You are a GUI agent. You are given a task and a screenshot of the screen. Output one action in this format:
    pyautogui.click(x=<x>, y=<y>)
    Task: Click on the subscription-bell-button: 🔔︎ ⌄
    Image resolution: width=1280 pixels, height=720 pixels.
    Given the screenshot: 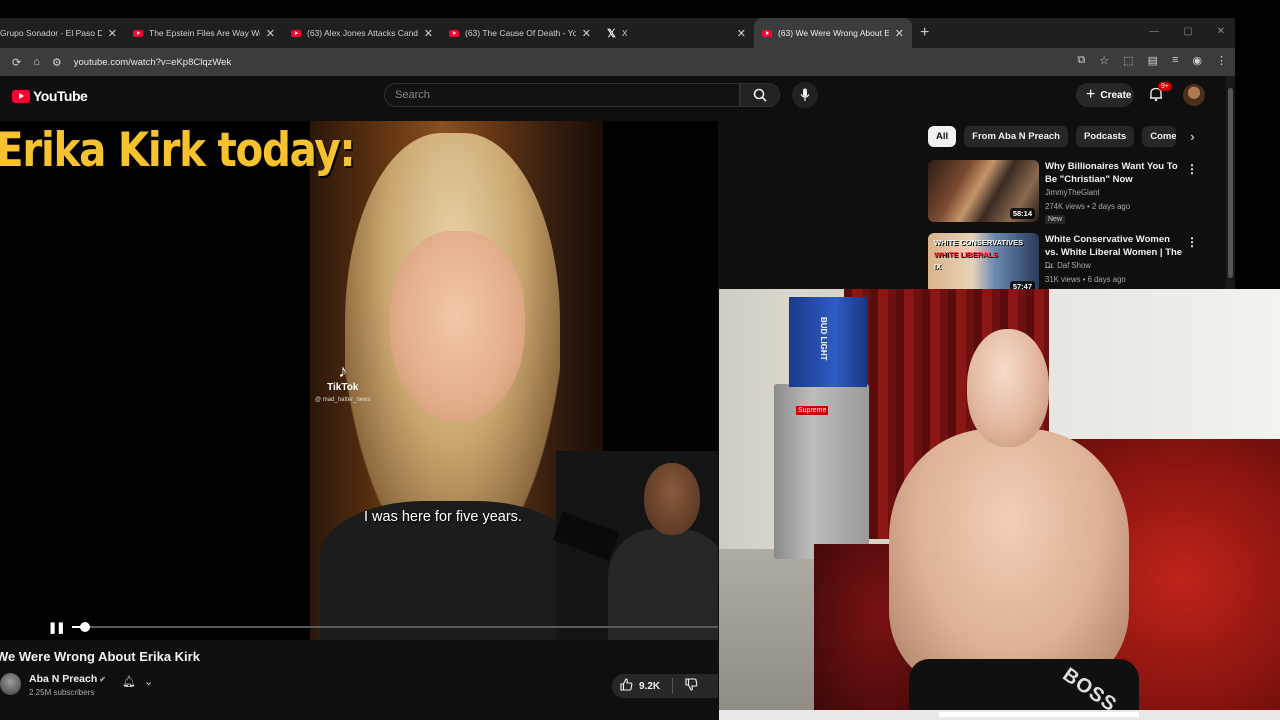 What is the action you would take?
    pyautogui.click(x=137, y=681)
    